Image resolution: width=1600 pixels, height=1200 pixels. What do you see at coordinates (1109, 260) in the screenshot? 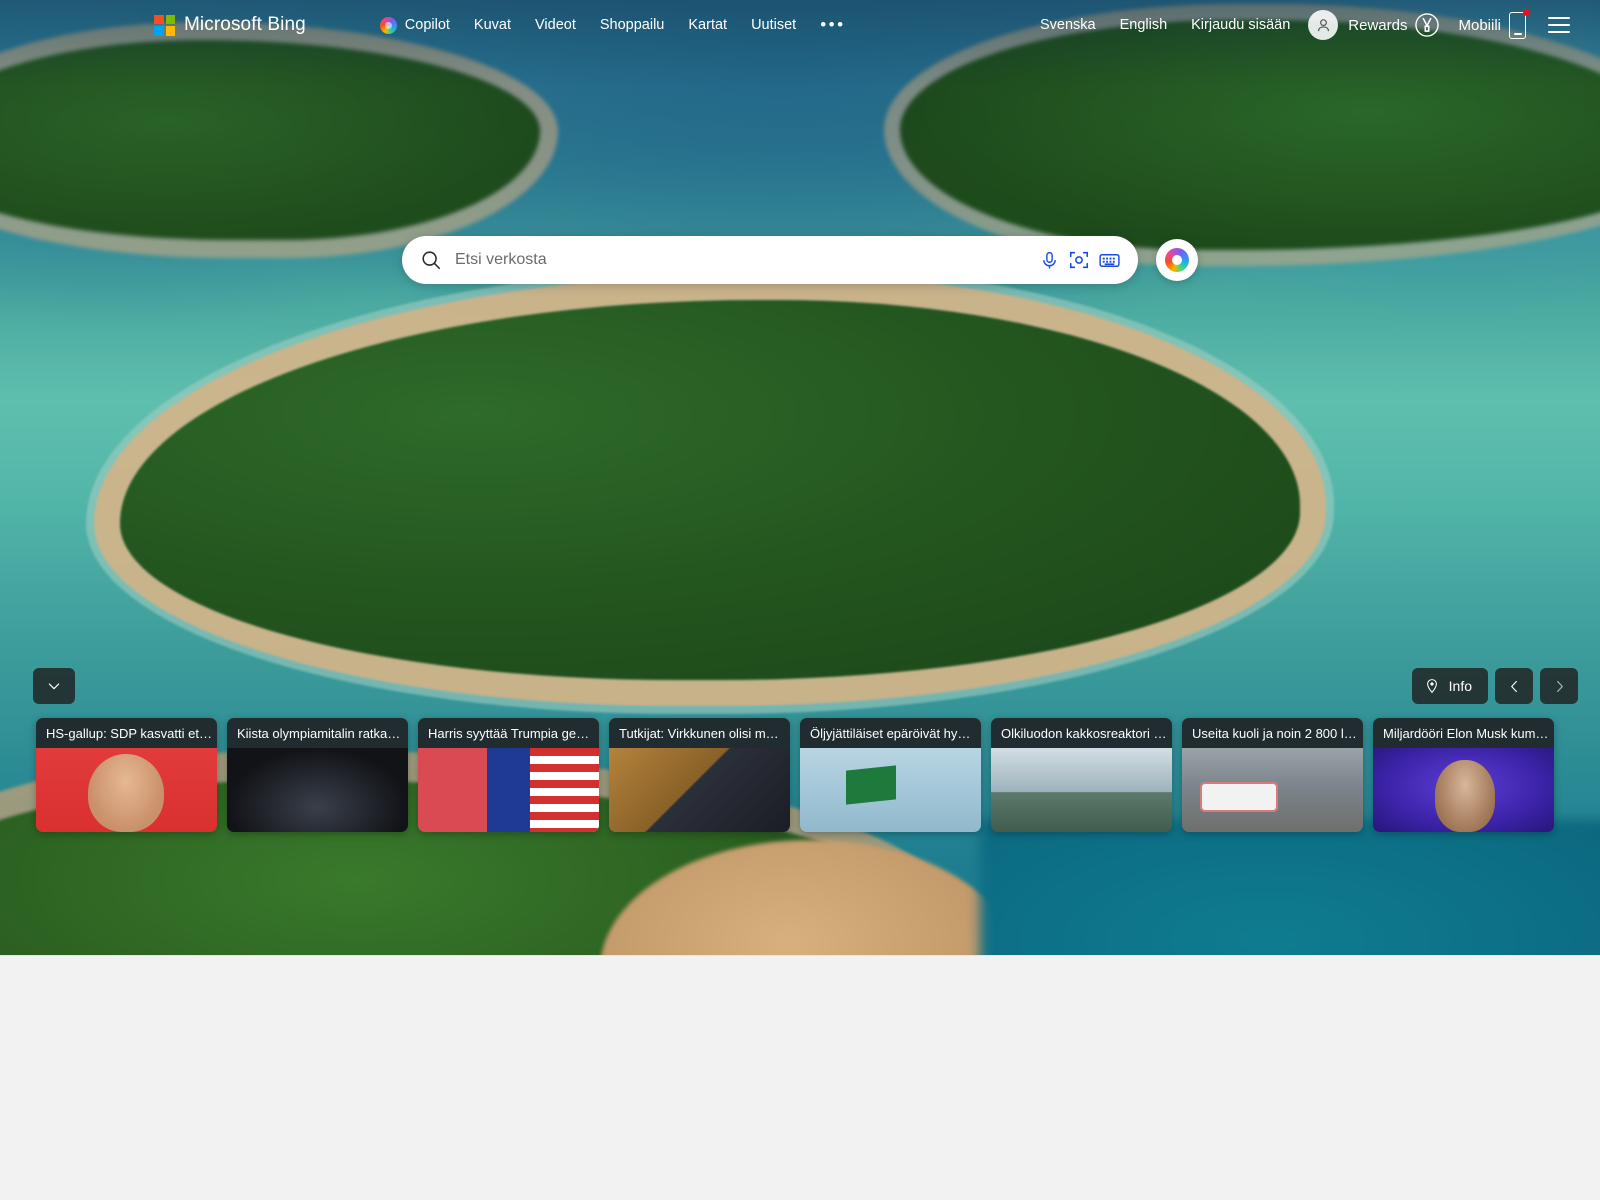
I see `on-screen-keyboard-icon` at bounding box center [1109, 260].